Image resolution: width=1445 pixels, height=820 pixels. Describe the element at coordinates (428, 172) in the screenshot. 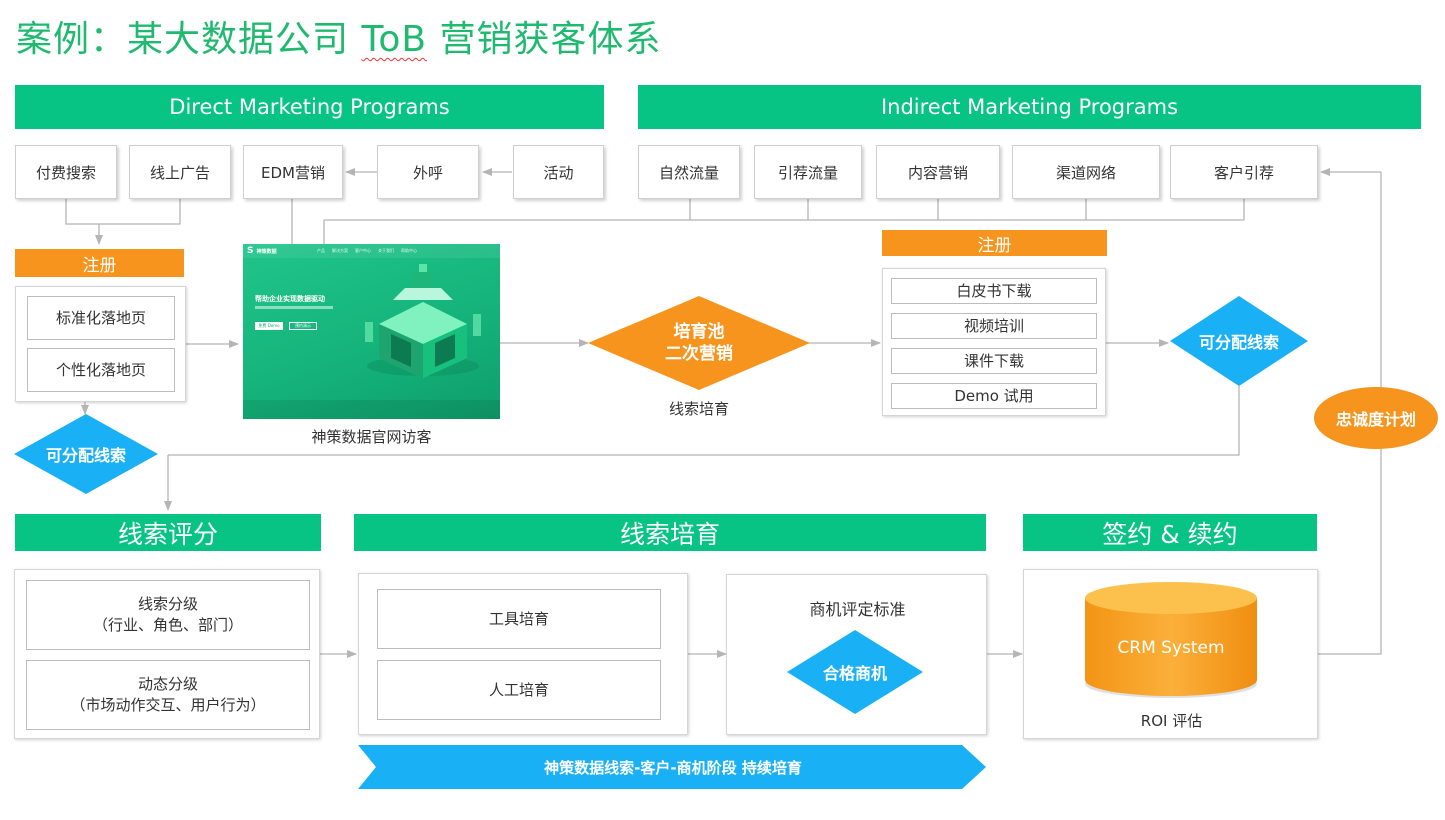

I see `channel-outbound-call: 外呼` at that location.